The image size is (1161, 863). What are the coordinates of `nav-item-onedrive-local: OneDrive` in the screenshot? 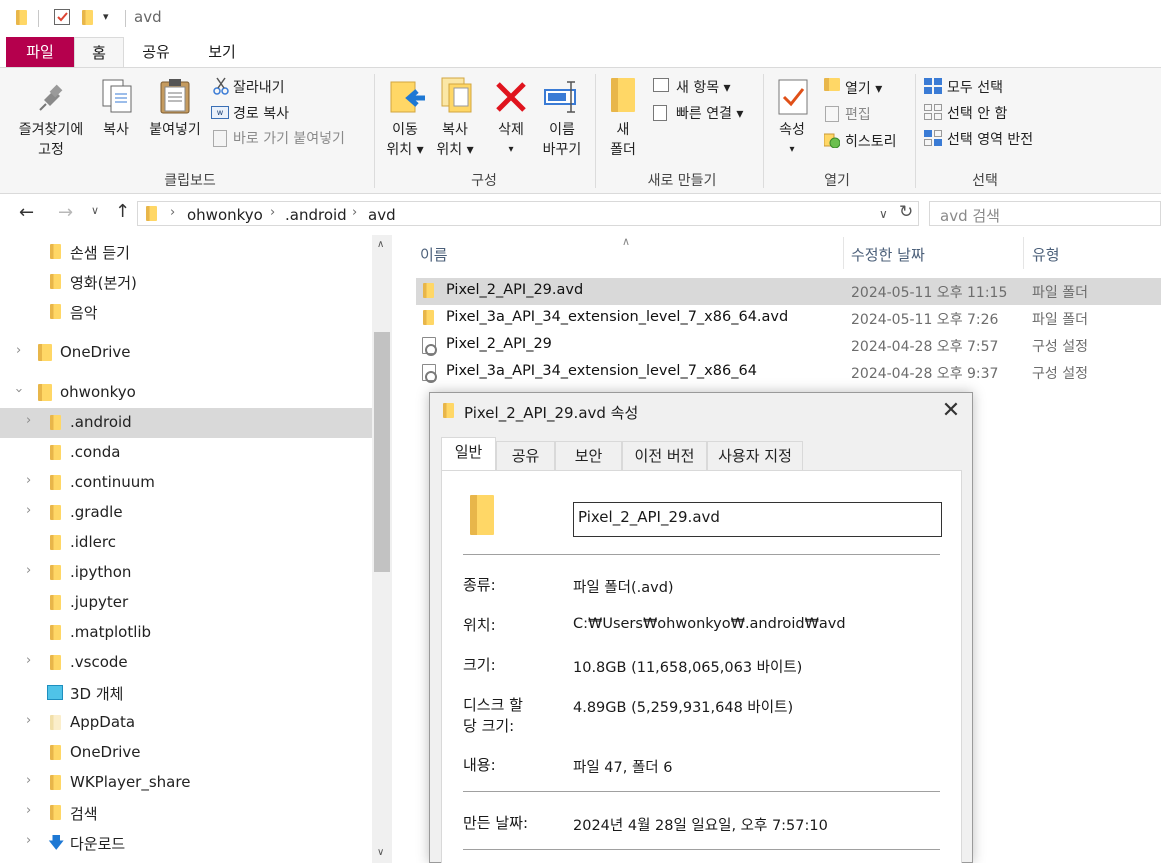 It's located at (186, 753).